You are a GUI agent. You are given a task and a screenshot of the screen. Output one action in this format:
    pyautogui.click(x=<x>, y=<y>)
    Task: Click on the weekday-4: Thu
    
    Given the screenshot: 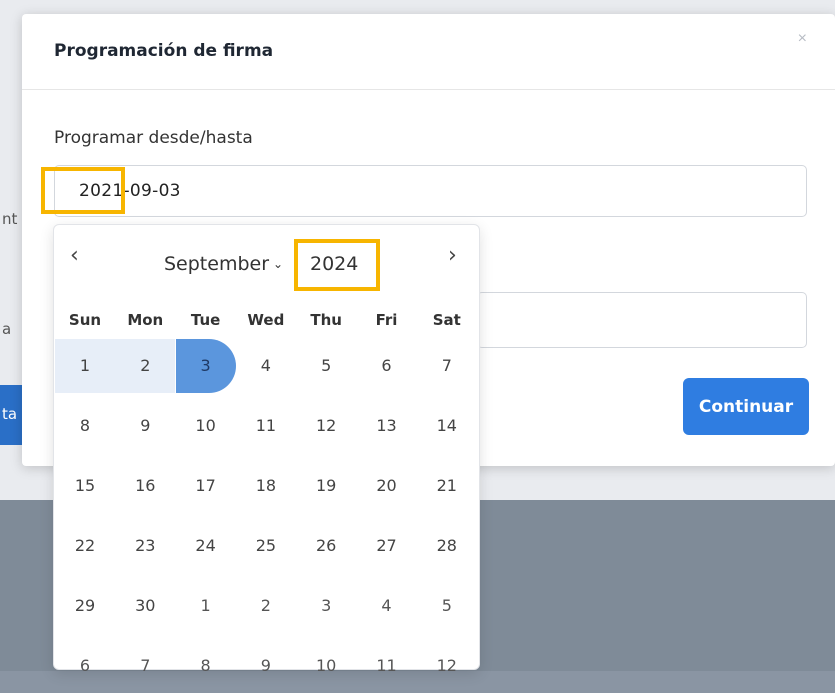 What is the action you would take?
    pyautogui.click(x=326, y=320)
    